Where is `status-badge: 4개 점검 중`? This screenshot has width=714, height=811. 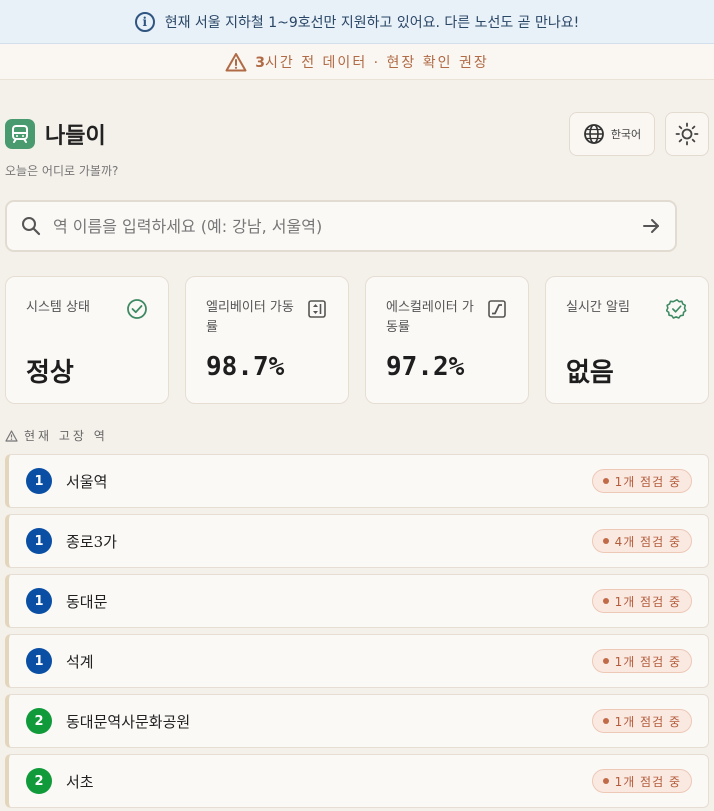 status-badge: 4개 점검 중 is located at coordinates (641, 541).